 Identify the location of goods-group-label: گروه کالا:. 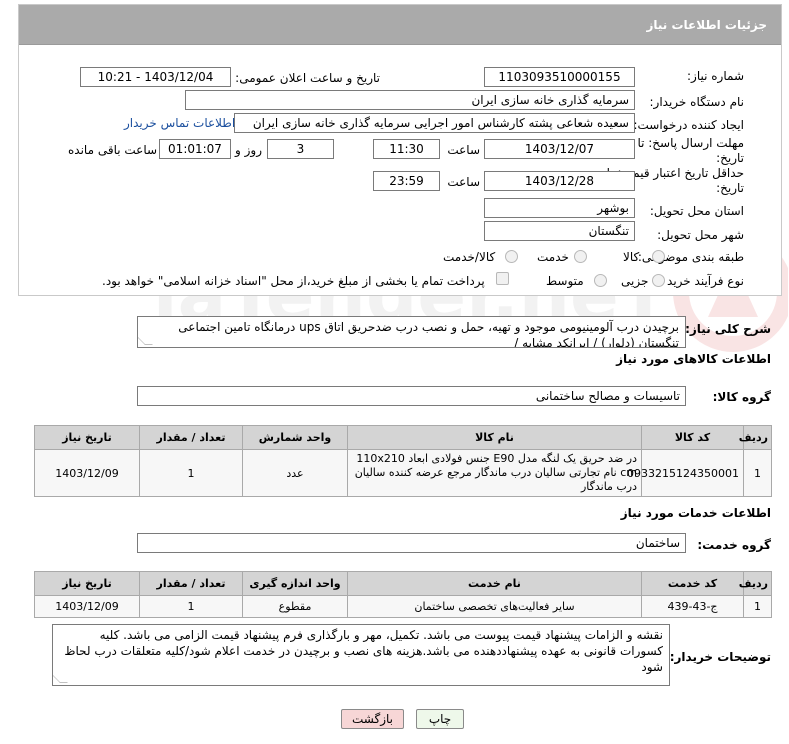
(741, 397).